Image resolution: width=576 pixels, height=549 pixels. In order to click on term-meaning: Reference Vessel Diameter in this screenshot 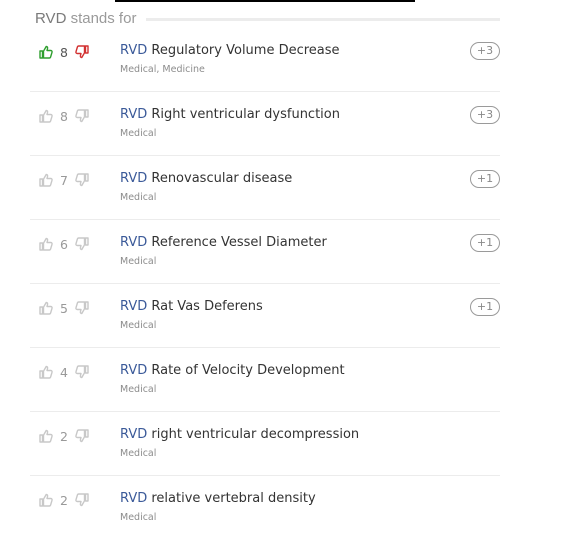, I will do `click(236, 242)`.